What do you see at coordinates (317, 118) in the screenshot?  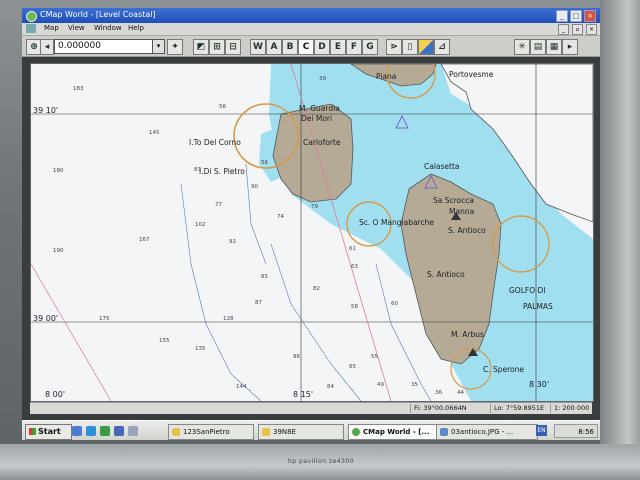 I see `place-label-dei-mori: Dei Mori` at bounding box center [317, 118].